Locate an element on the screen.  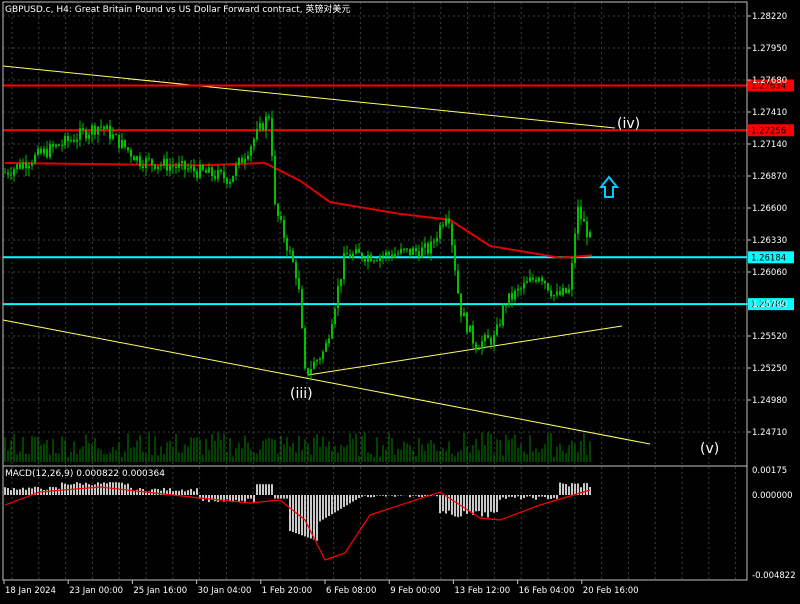
price-axis-label: 1.25520 is located at coordinates (769, 337).